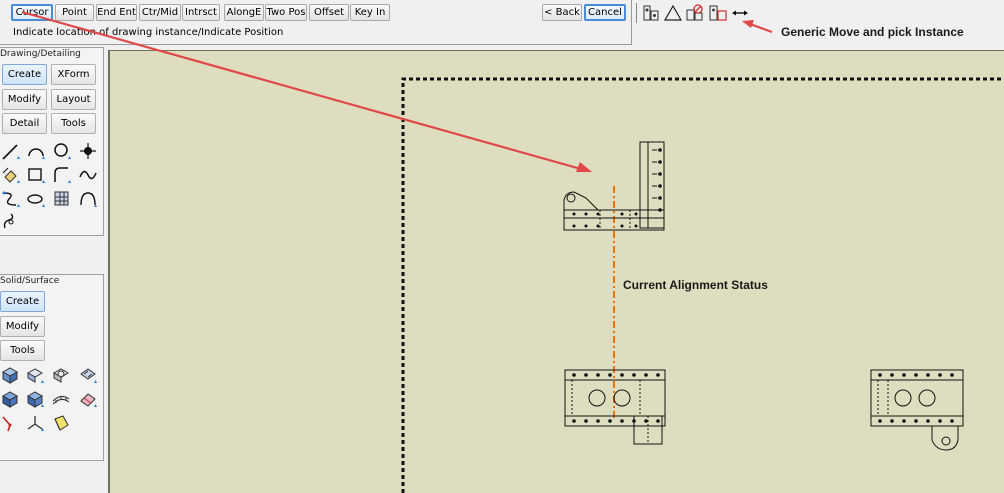 The width and height of the screenshot is (1004, 493). I want to click on annotation-arrow-generic-move, so click(757, 27).